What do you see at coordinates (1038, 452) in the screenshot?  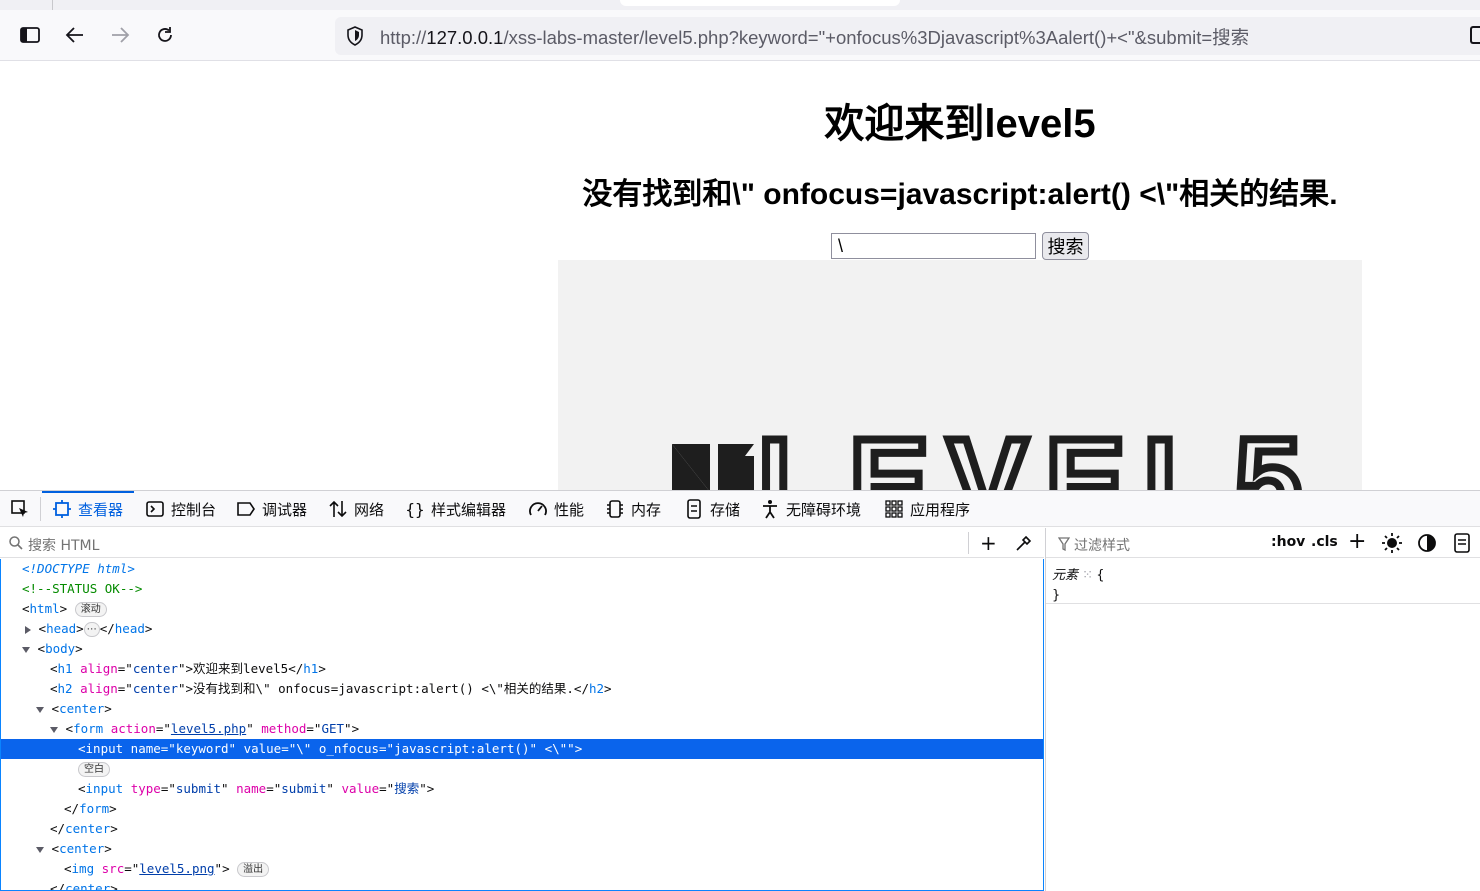 I see `logo-text: LEVEL5` at bounding box center [1038, 452].